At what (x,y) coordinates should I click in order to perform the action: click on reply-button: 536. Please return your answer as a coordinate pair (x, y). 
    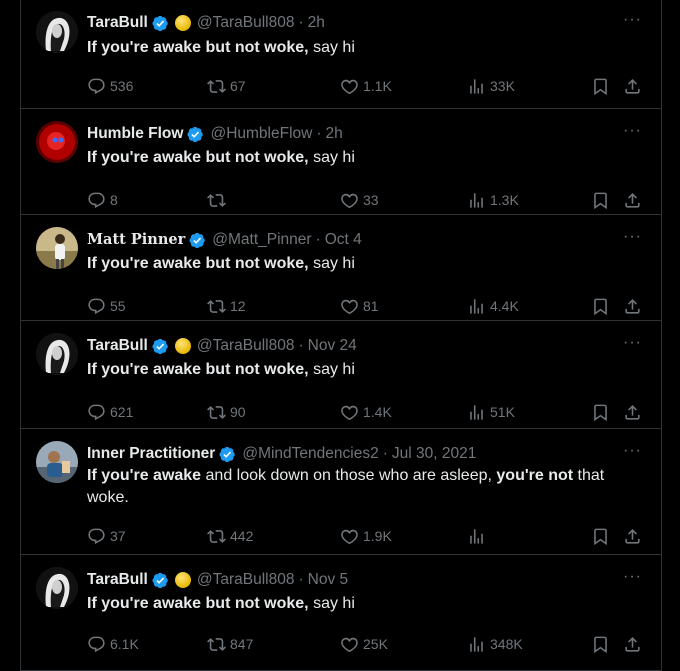
    Looking at the image, I should click on (110, 86).